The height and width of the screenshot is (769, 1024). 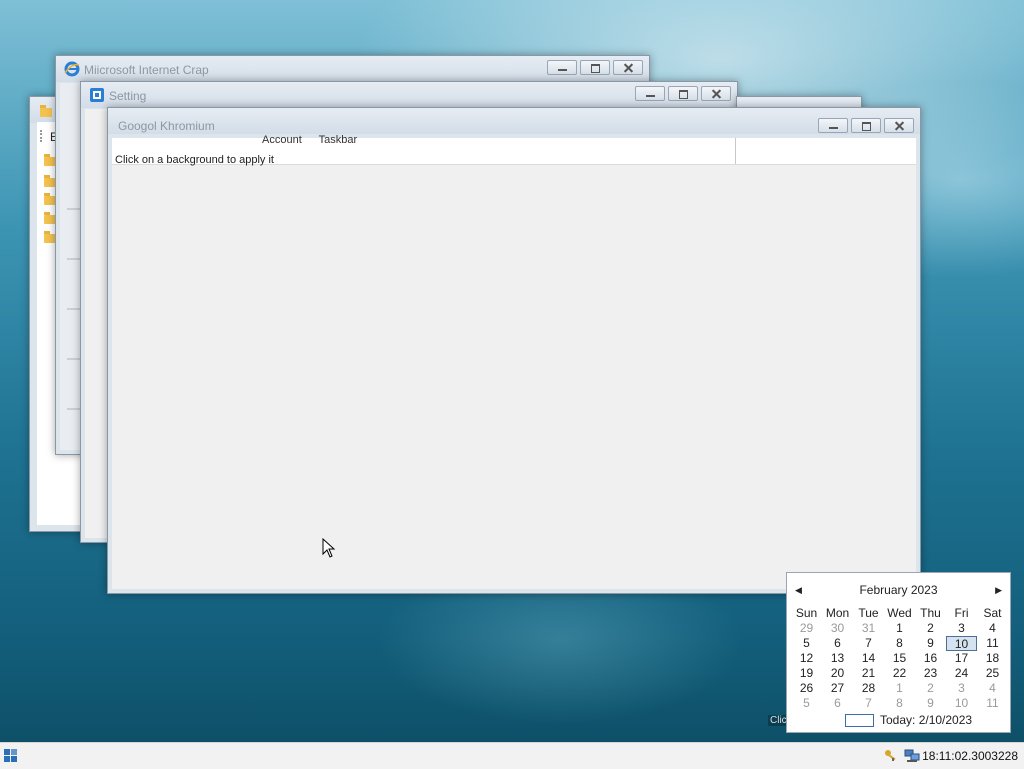 I want to click on mouse-cursor-icon, so click(x=329, y=548).